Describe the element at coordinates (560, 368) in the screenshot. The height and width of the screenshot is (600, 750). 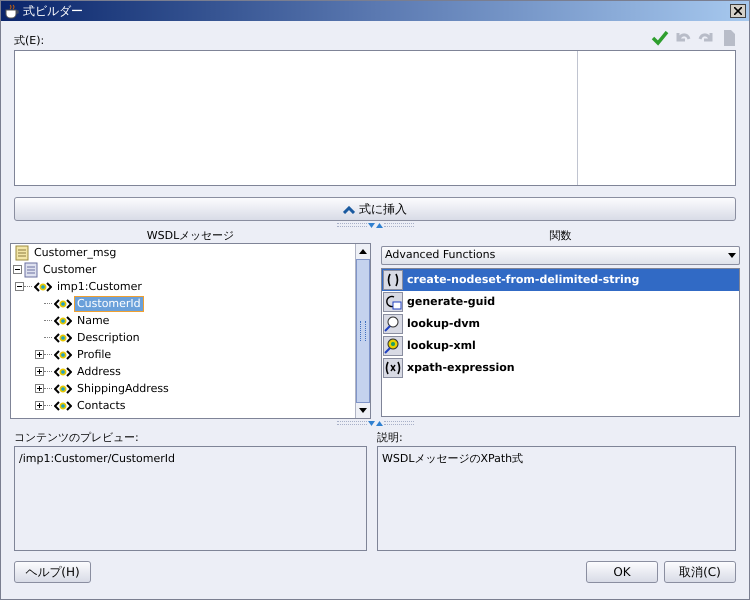
I see `function-item: xpath-expression` at that location.